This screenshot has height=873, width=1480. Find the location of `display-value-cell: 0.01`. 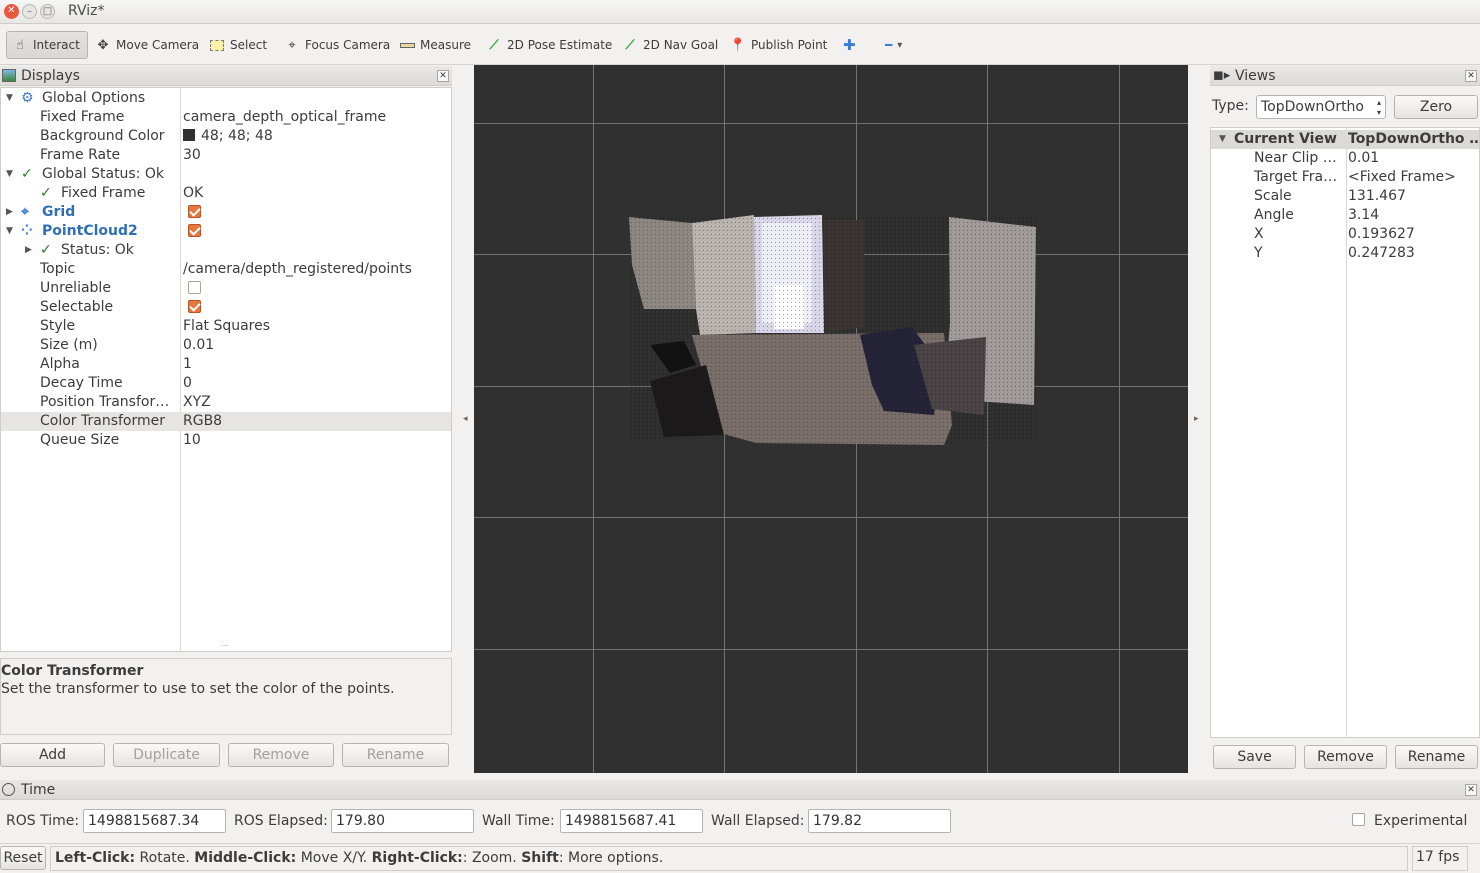

display-value-cell: 0.01 is located at coordinates (317, 345).